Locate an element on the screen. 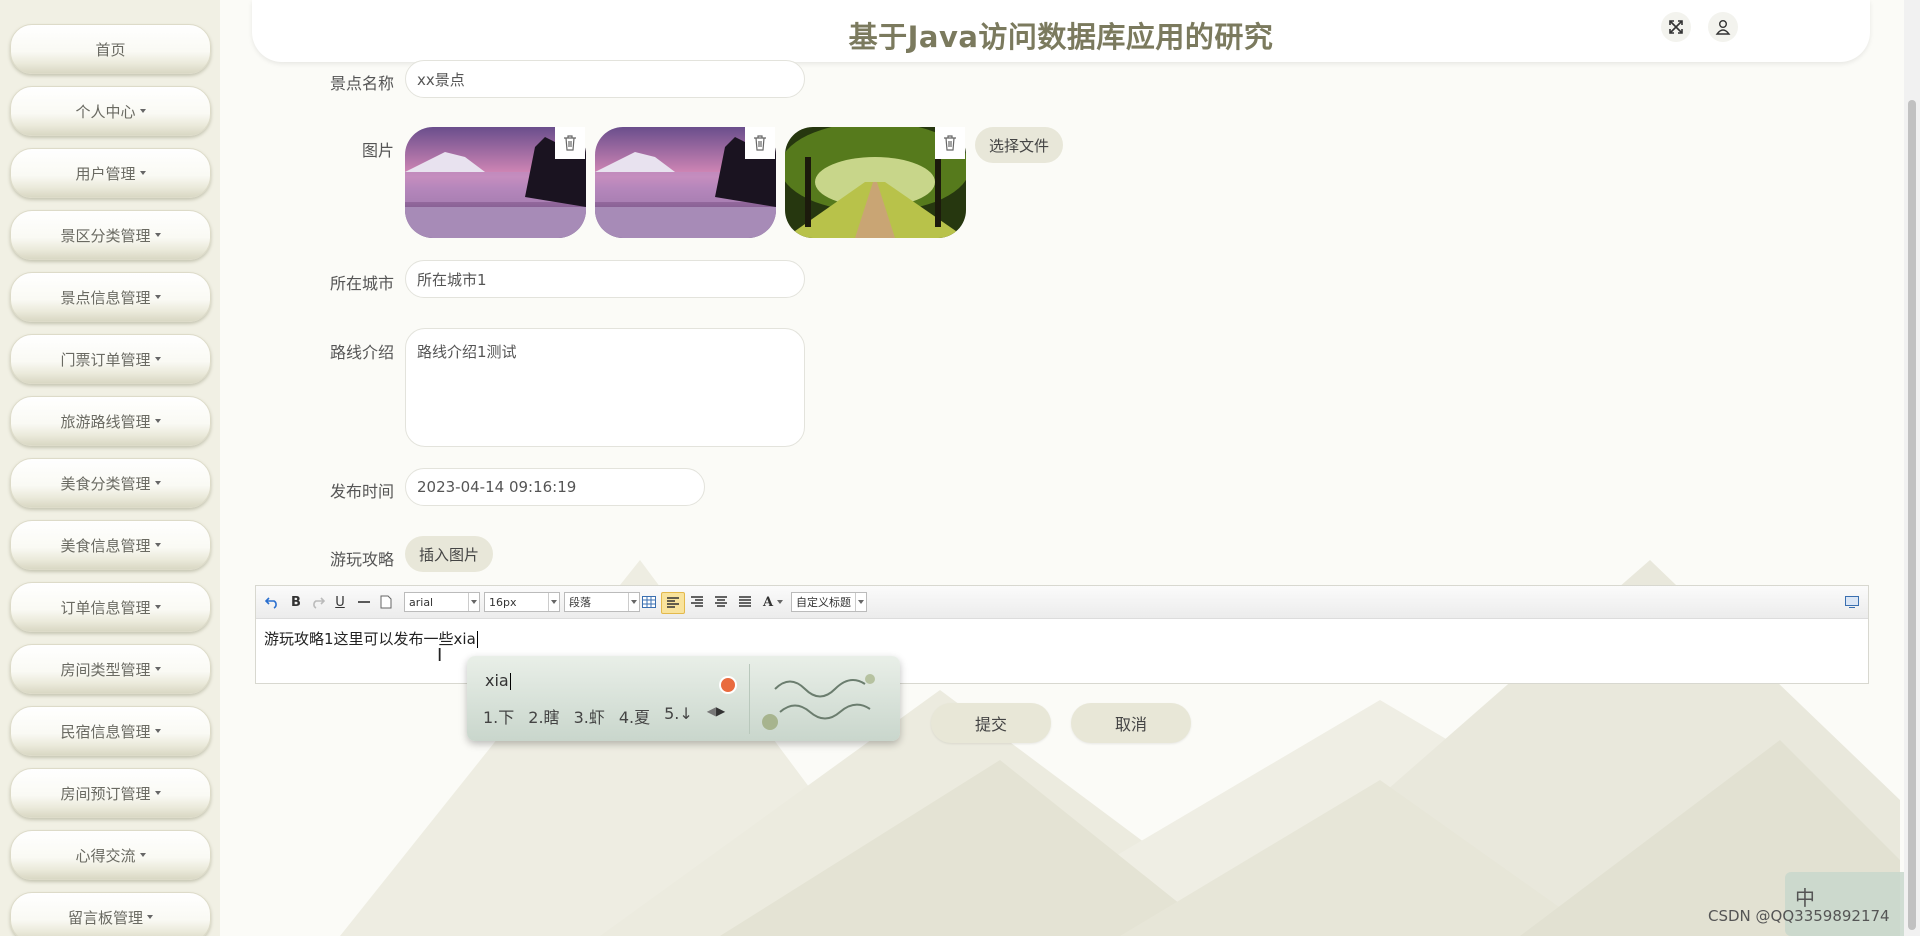 This screenshot has width=1920, height=936. font-size-select: 16px is located at coordinates (522, 602).